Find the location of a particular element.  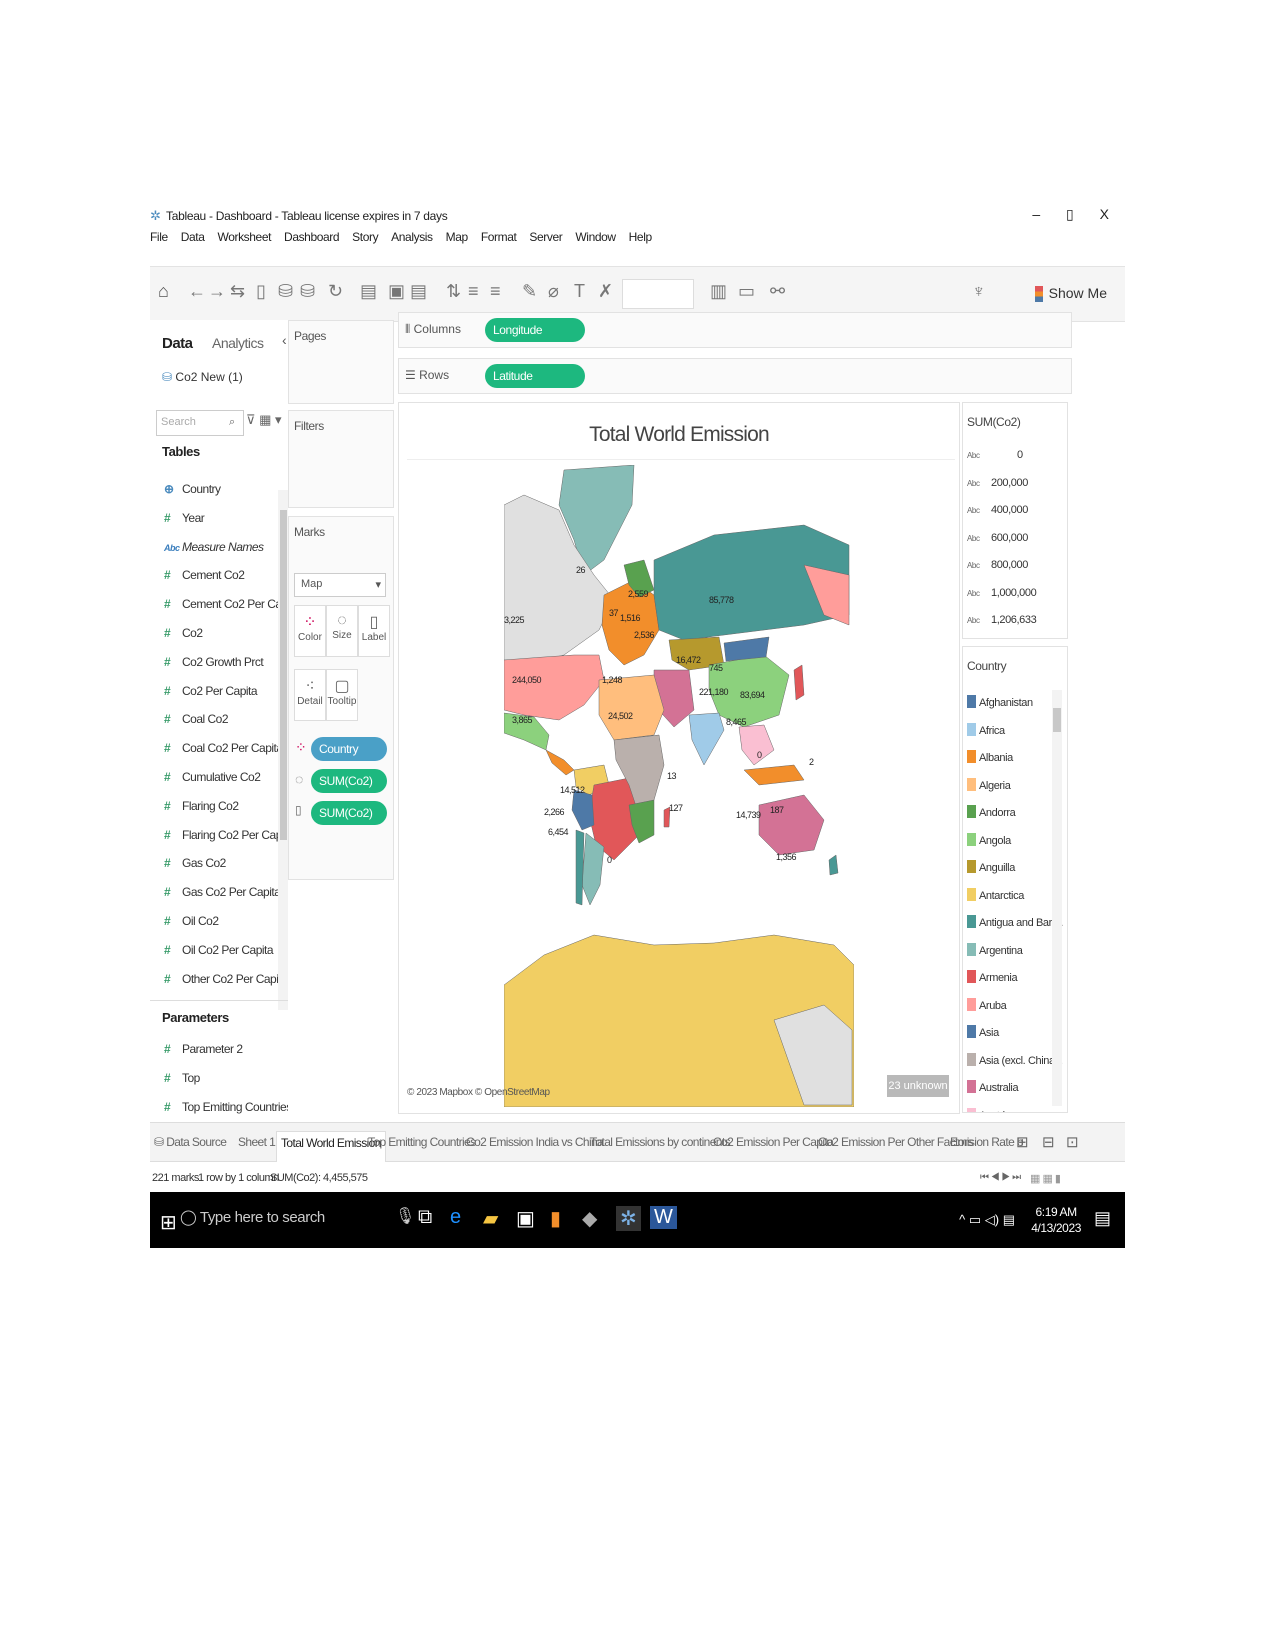

undo-icon: ← is located at coordinates (197, 291).